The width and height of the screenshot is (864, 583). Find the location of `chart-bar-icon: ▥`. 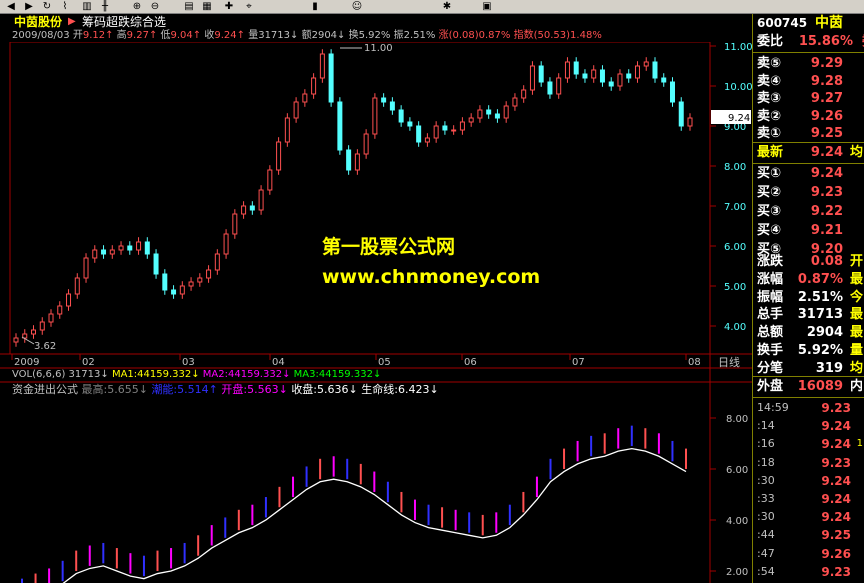

chart-bar-icon: ▥ is located at coordinates (87, 6).